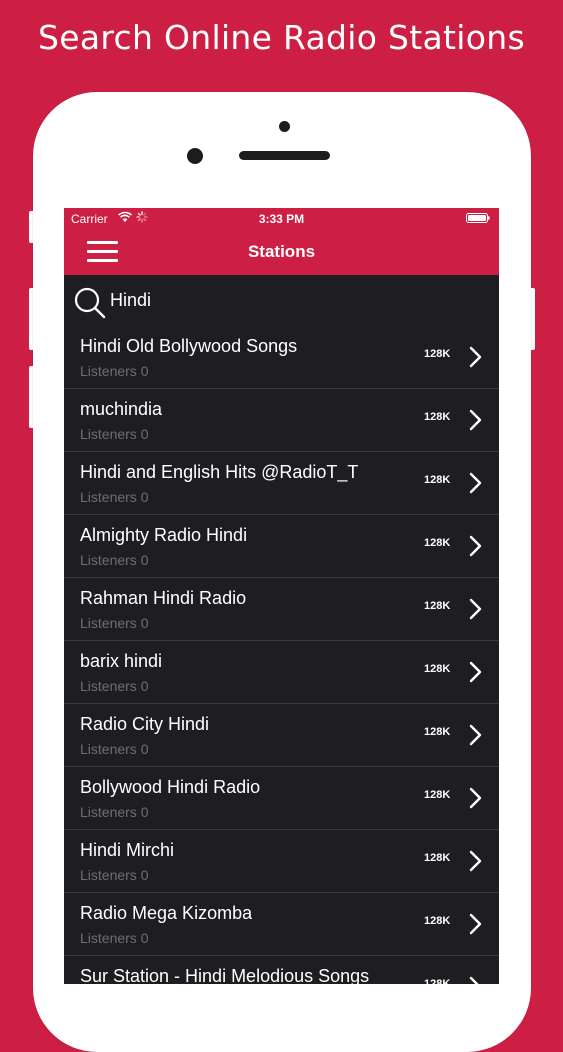 The width and height of the screenshot is (563, 1052). I want to click on station-row: Almighty Radio Hindi Listeners 0 128K, so click(281, 546).